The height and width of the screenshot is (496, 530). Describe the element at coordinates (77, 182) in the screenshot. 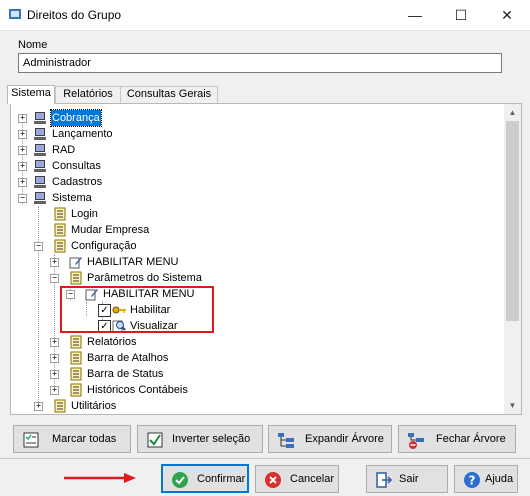

I see `tree-node-label: Cadastros` at that location.